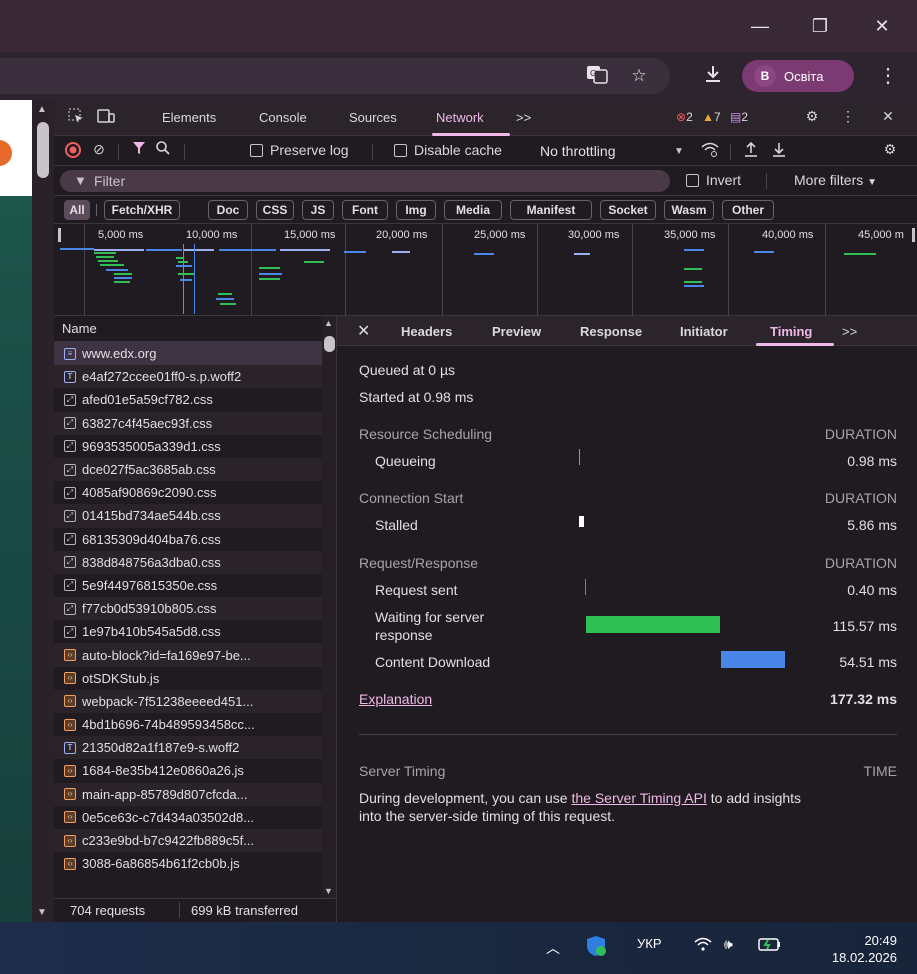  Describe the element at coordinates (99, 149) in the screenshot. I see `clear-icon: ⊘` at that location.